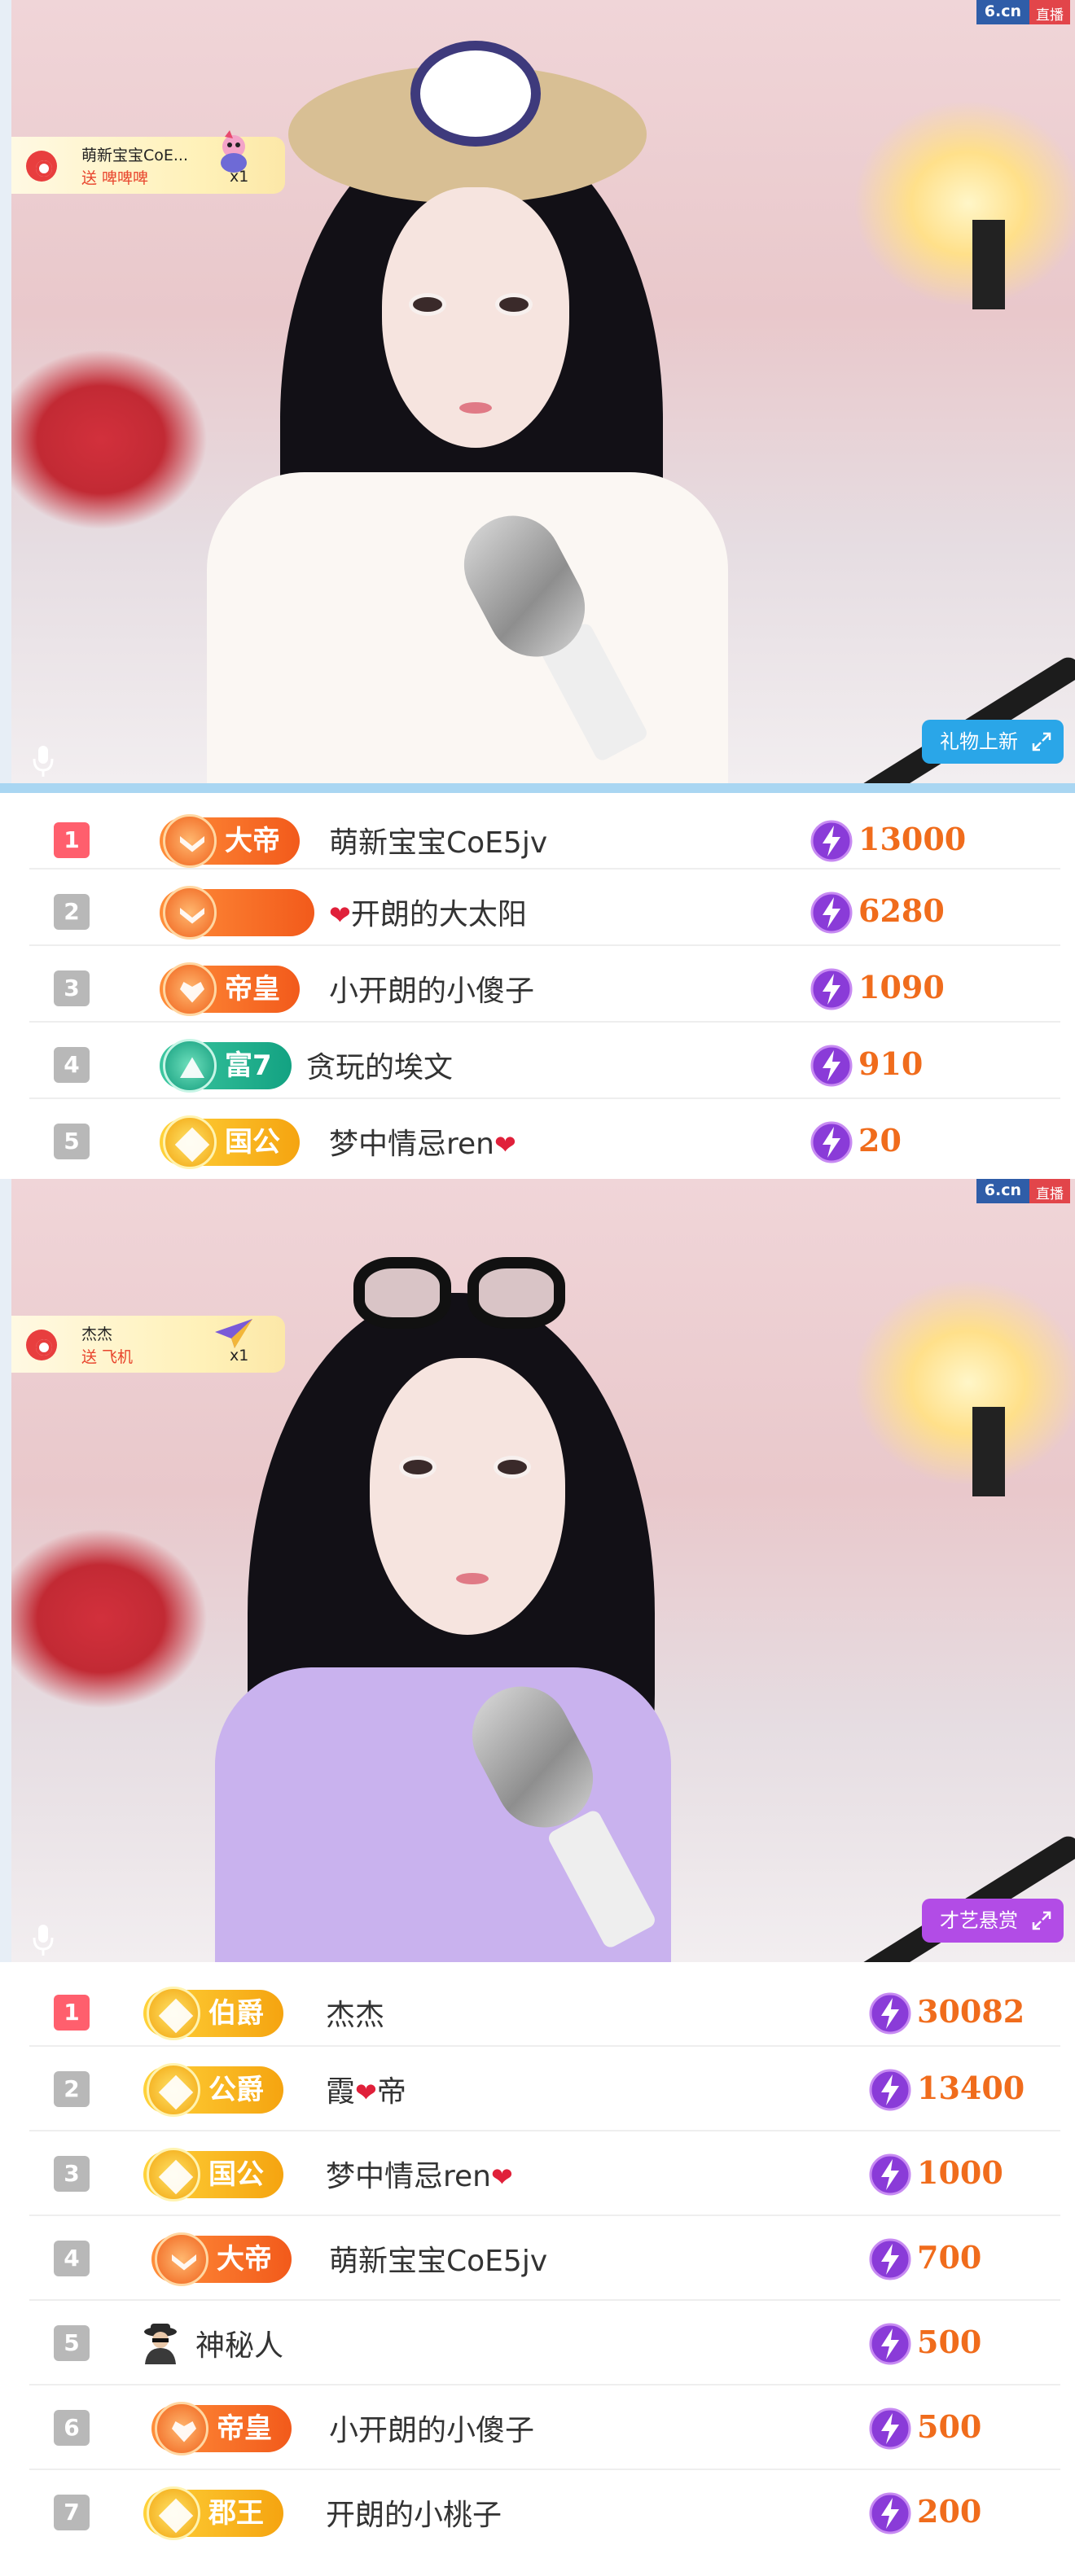  What do you see at coordinates (545, 2512) in the screenshot?
I see `leaderboard-row: 7 郡王 开朗的小桃子 200` at bounding box center [545, 2512].